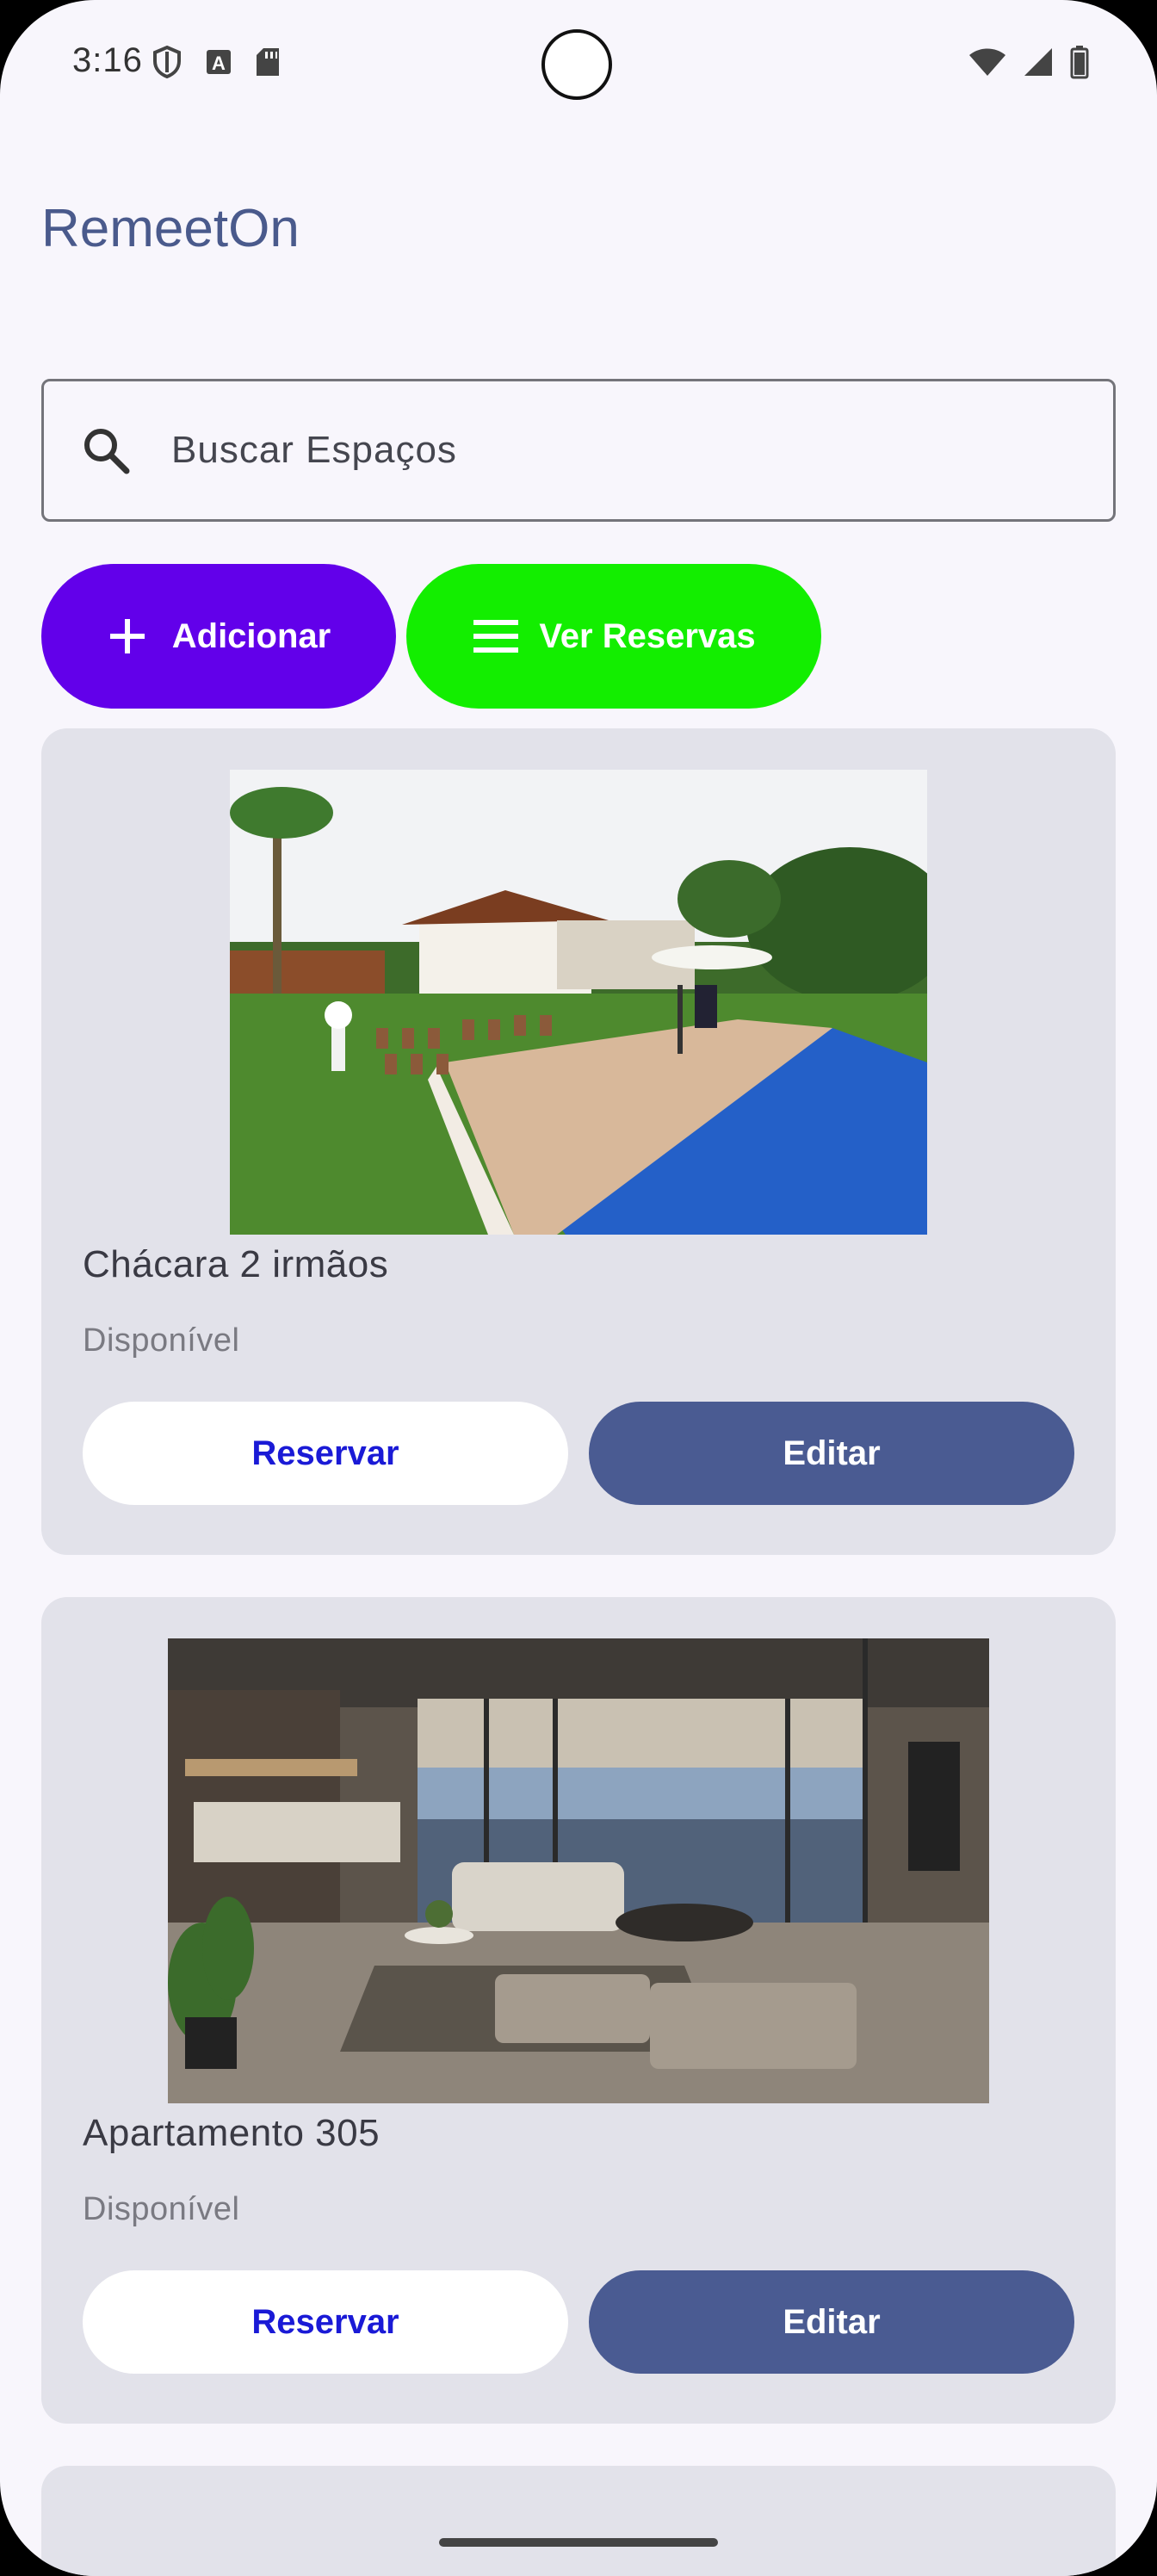  What do you see at coordinates (268, 62) in the screenshot?
I see `sd-card-icon` at bounding box center [268, 62].